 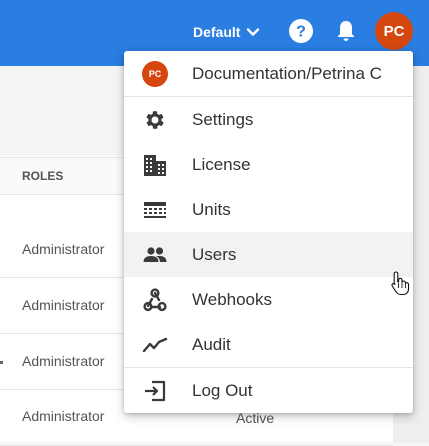 I want to click on chevron-down-icon, so click(x=253, y=32).